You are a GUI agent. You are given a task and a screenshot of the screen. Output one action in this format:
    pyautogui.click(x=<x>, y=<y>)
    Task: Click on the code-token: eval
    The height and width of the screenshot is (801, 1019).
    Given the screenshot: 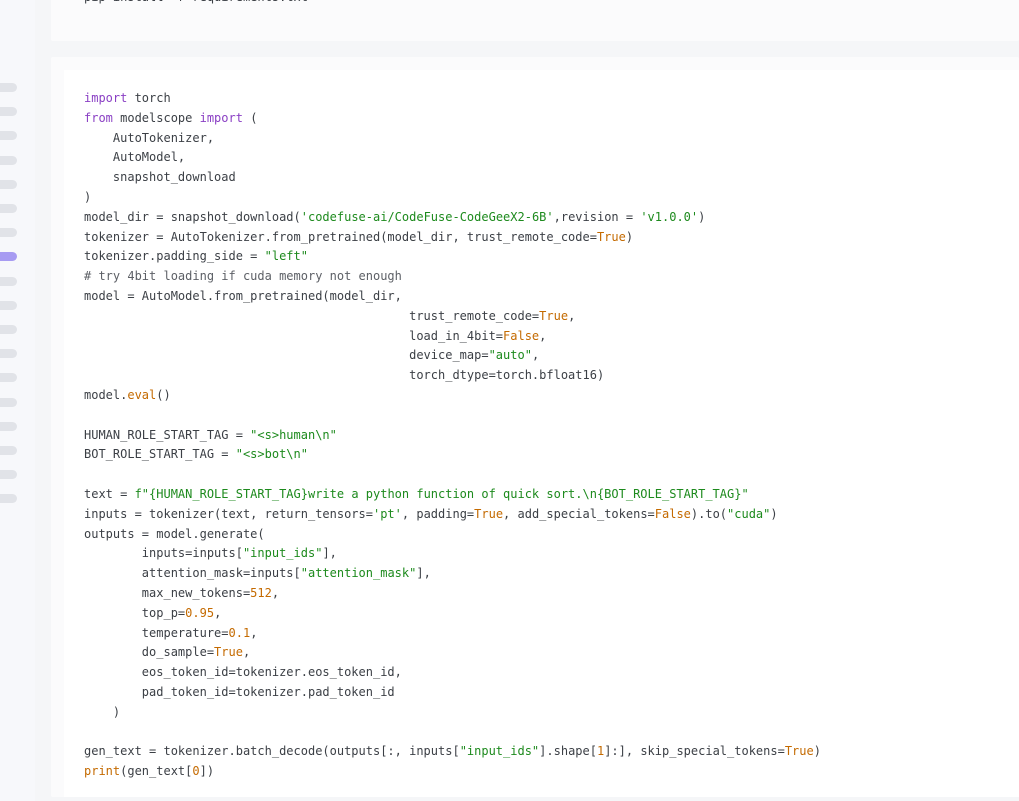 What is the action you would take?
    pyautogui.click(x=142, y=394)
    